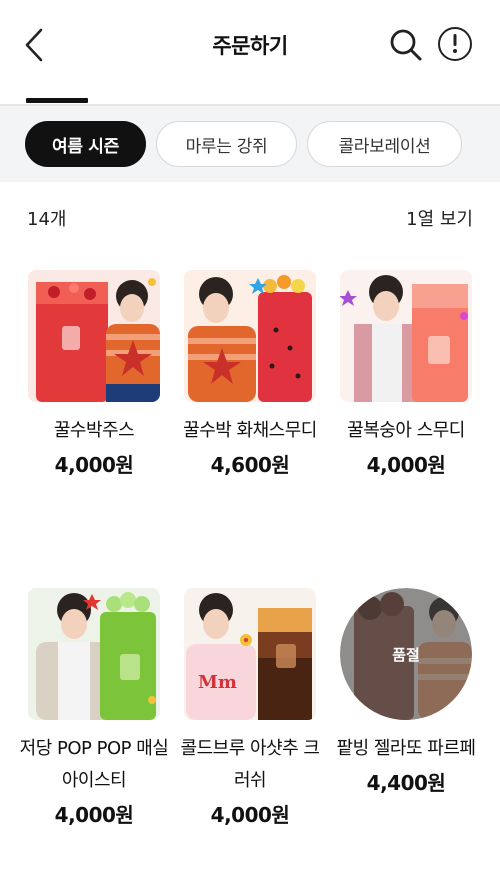 Image resolution: width=500 pixels, height=882 pixels. I want to click on sold-out-badge: 품절, so click(406, 654).